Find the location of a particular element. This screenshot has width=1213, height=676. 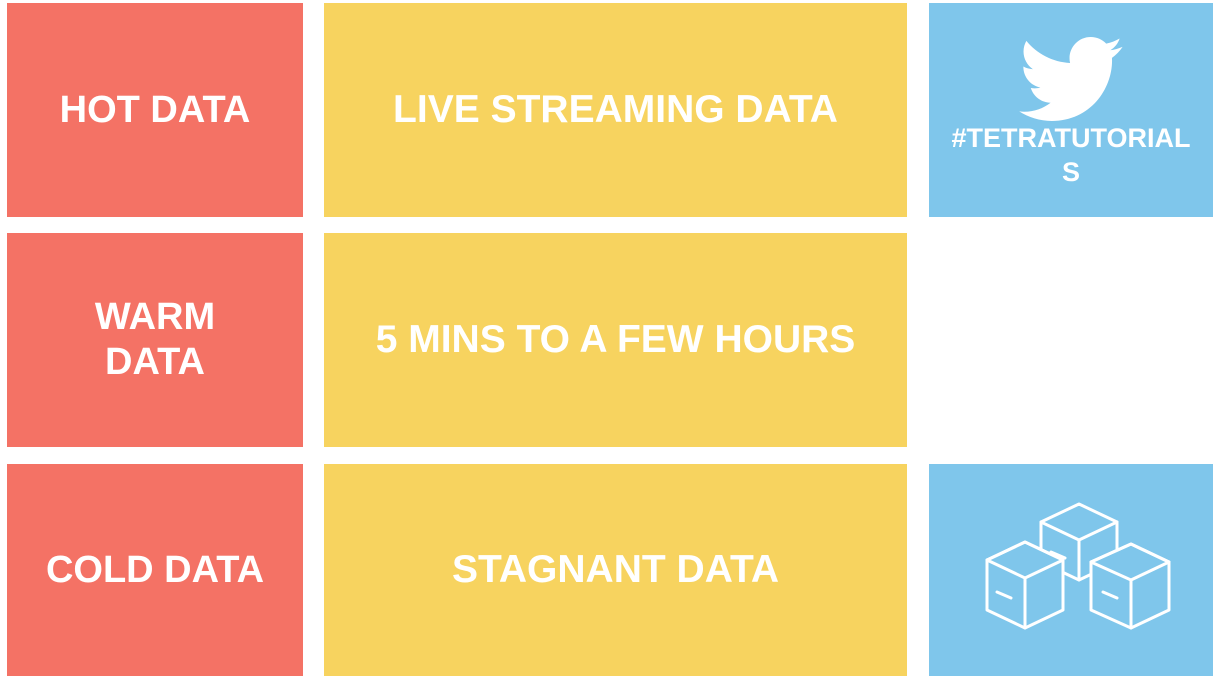

box-right-icon is located at coordinates (1130, 586).